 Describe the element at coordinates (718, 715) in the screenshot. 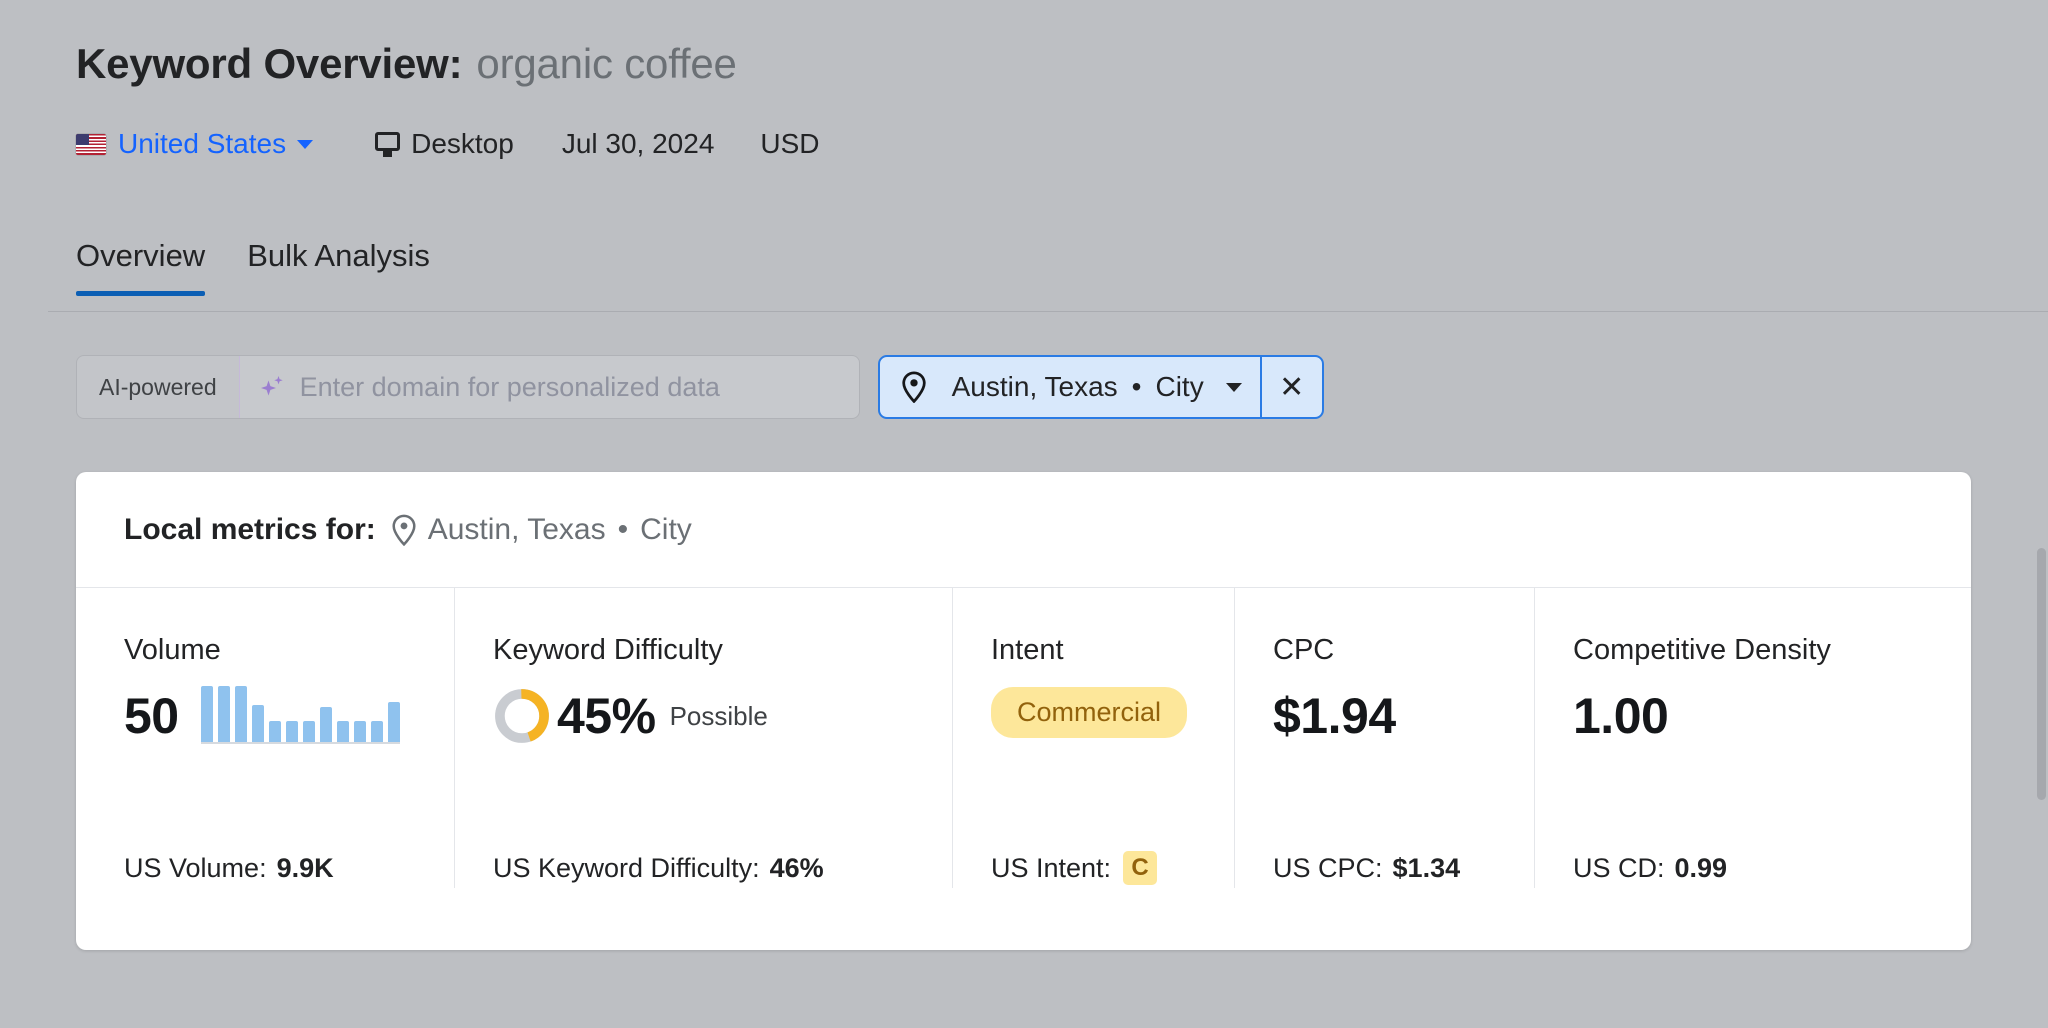

I see `metric-kd-suffix: Possible` at that location.